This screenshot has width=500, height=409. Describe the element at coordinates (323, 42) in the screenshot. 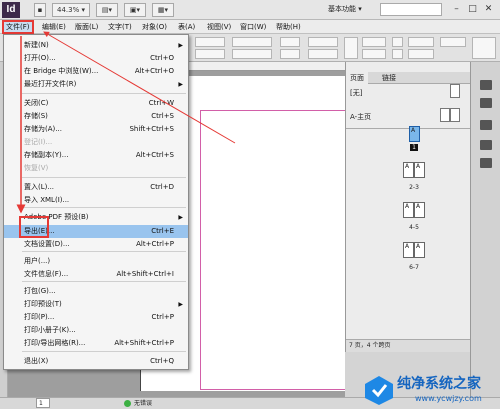

I see `rotate-field` at that location.